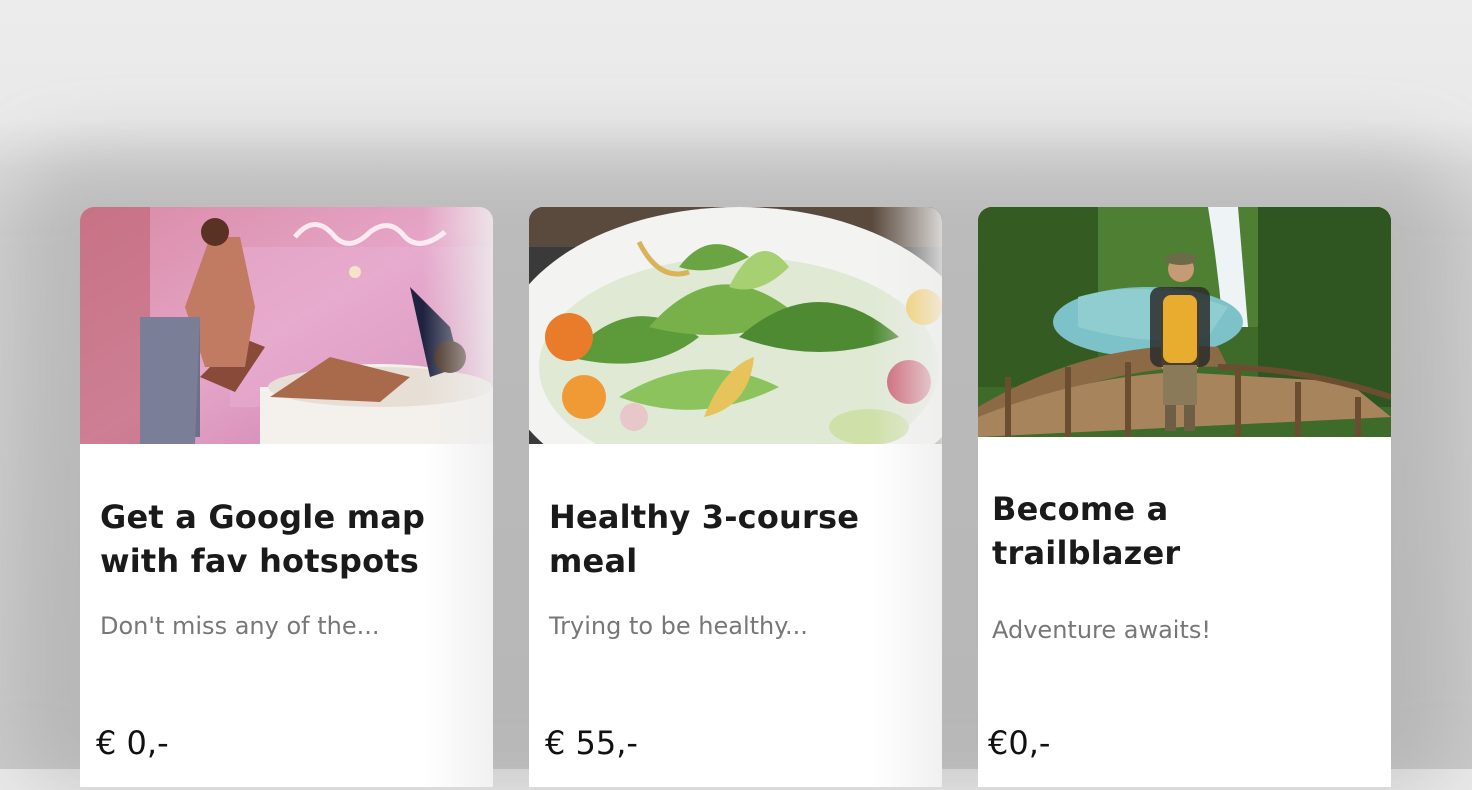 This screenshot has width=1472, height=790. I want to click on waterfall-hiker-image, so click(1184, 322).